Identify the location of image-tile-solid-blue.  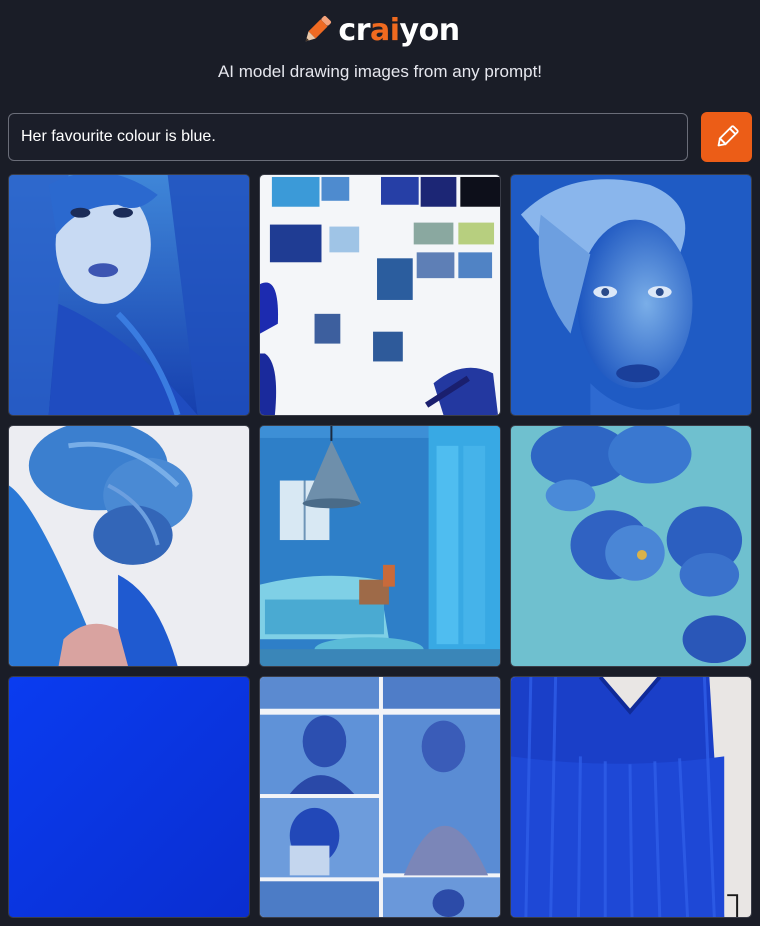
(129, 797).